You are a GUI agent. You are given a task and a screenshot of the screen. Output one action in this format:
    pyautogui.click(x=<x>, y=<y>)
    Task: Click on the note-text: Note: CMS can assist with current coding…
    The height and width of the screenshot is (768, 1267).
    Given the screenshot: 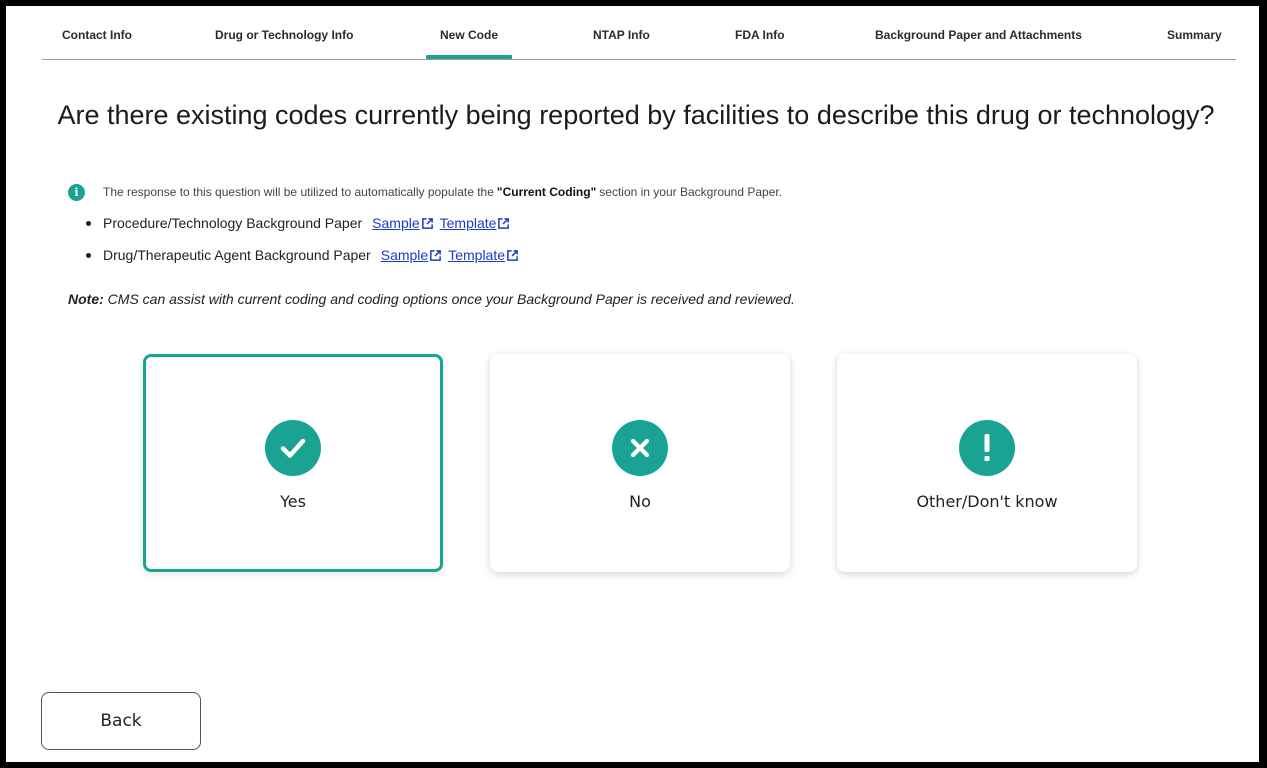 What is the action you would take?
    pyautogui.click(x=431, y=299)
    